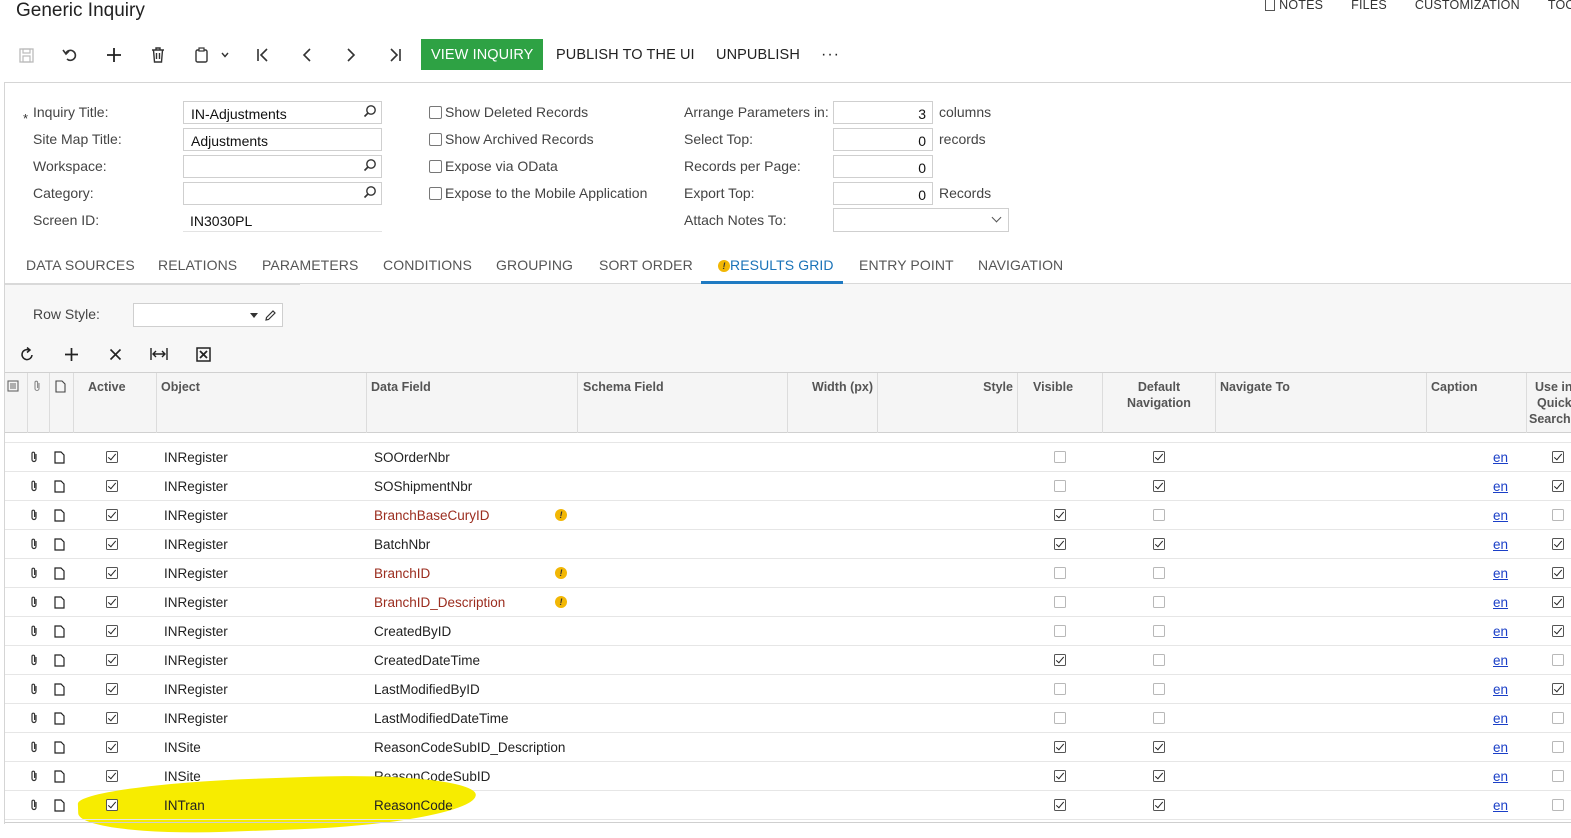 The image size is (1571, 838). What do you see at coordinates (1559, 6) in the screenshot?
I see `tools-link: TOOLS` at bounding box center [1559, 6].